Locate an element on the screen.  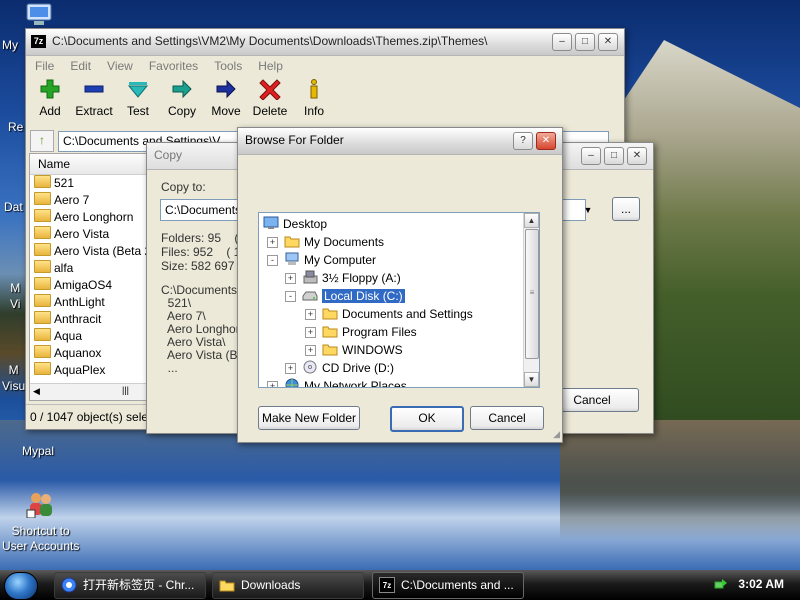
copy-maximize-button: □ is located at coordinates (614, 156).